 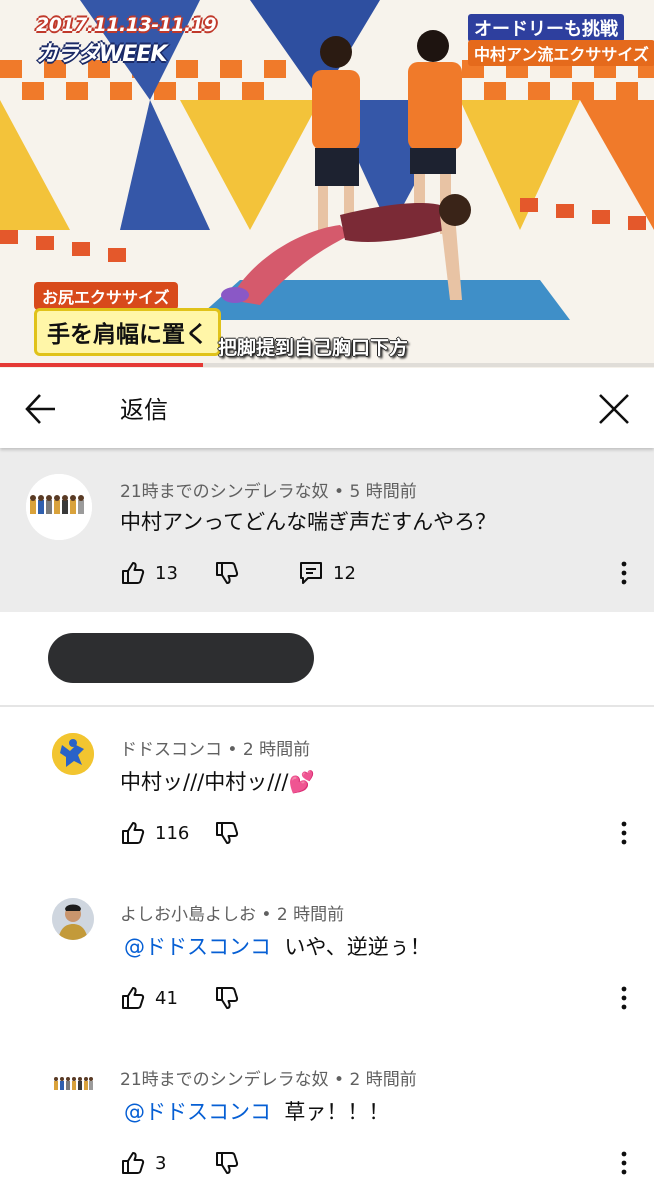 What do you see at coordinates (311, 573) in the screenshot?
I see `comment-icon` at bounding box center [311, 573].